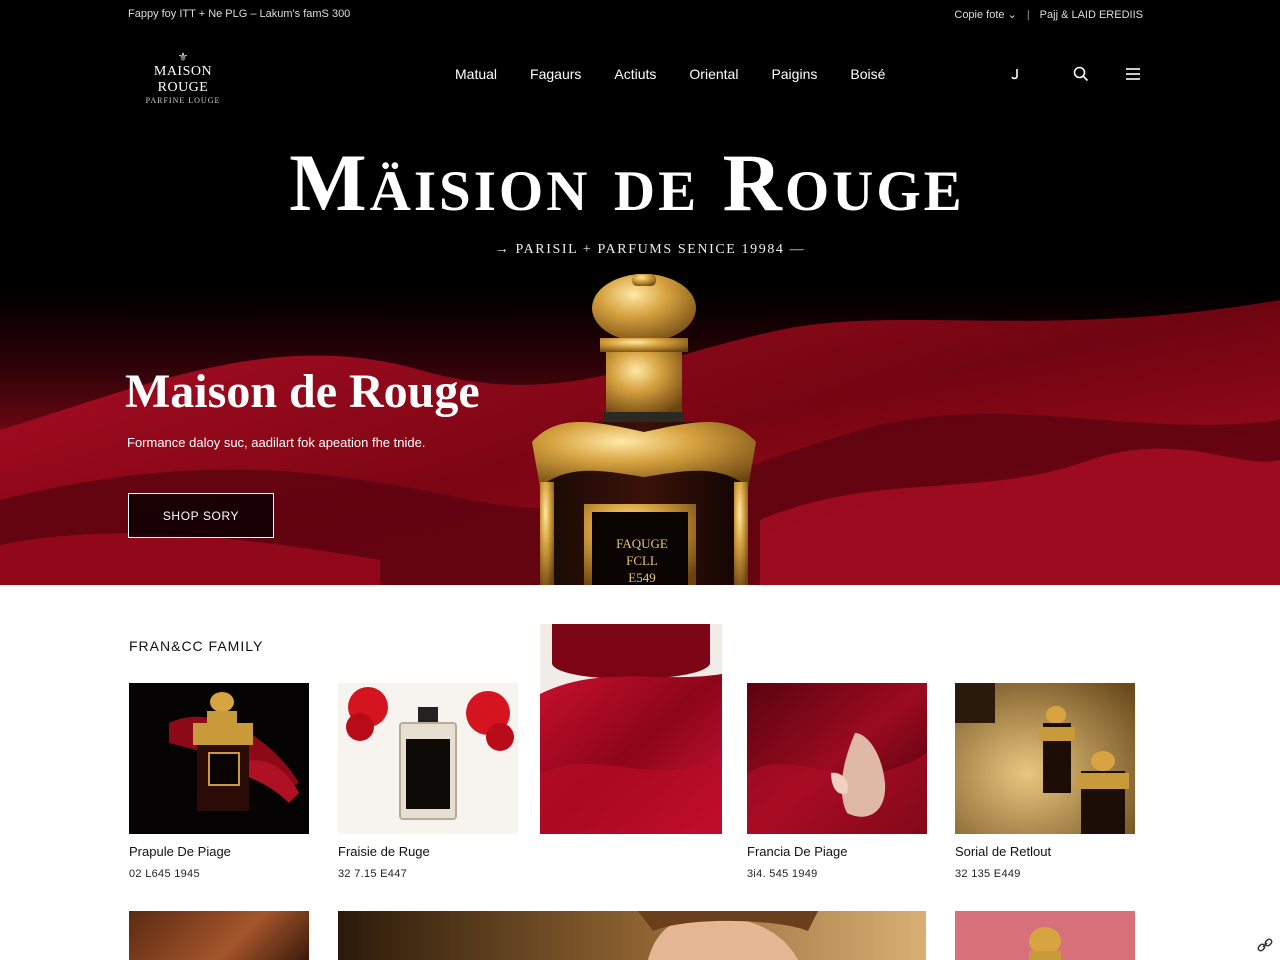  Describe the element at coordinates (201, 515) in the screenshot. I see `shop-story-button: SHOP SORY` at that location.